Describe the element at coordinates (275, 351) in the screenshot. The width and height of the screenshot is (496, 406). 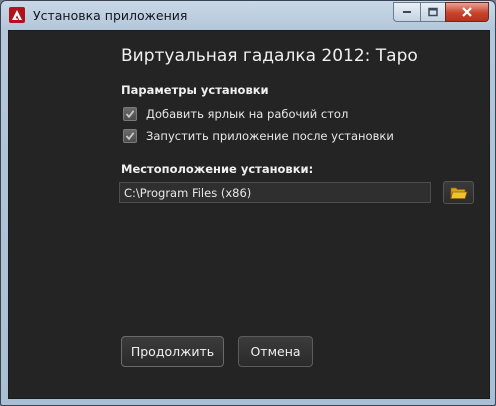
I see `cancel-button: Отмена` at that location.